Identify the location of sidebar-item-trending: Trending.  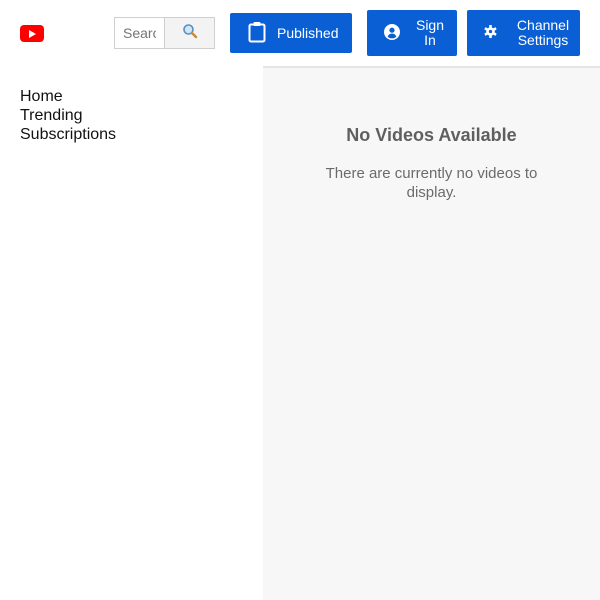
(141, 115).